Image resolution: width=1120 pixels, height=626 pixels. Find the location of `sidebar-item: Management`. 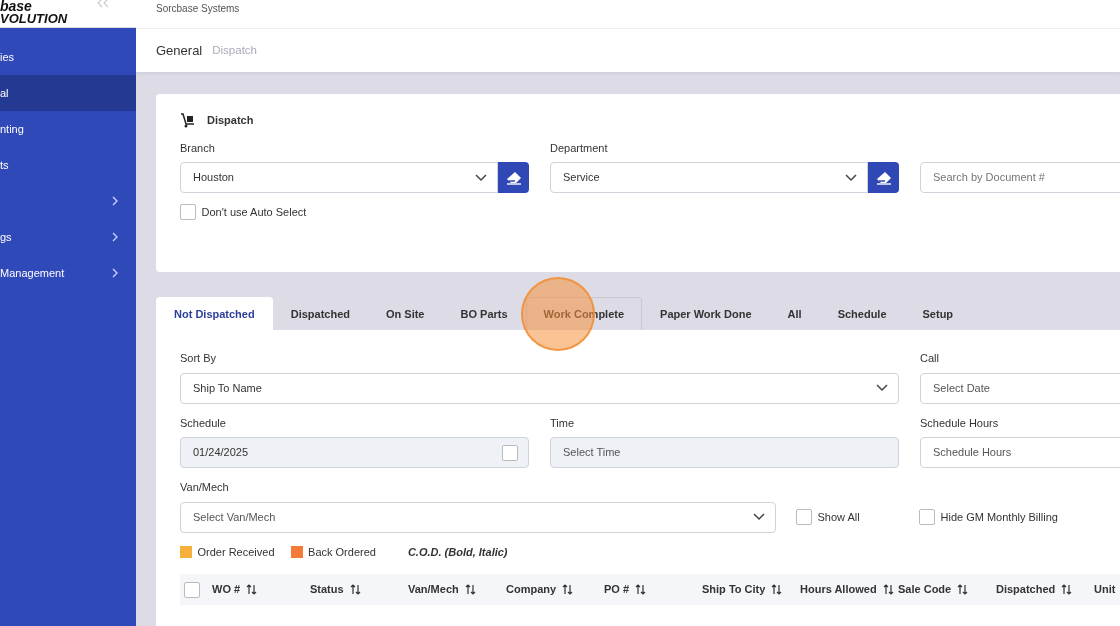

sidebar-item: Management is located at coordinates (68, 273).